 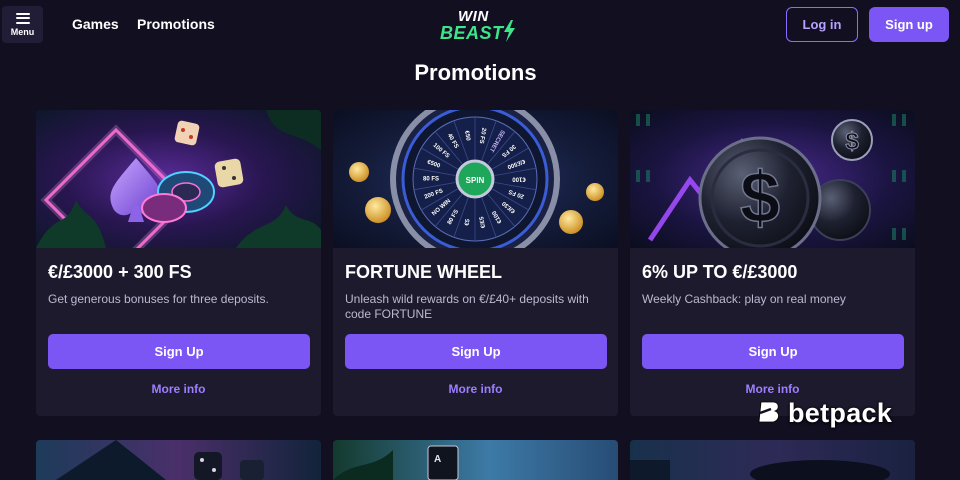 I want to click on betpack-logo-icon, so click(x=768, y=412).